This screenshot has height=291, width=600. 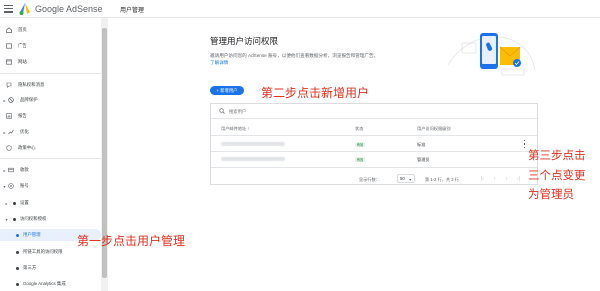 I want to click on sidebar-item-privacy: 隐私权和消息, so click(x=50, y=85).